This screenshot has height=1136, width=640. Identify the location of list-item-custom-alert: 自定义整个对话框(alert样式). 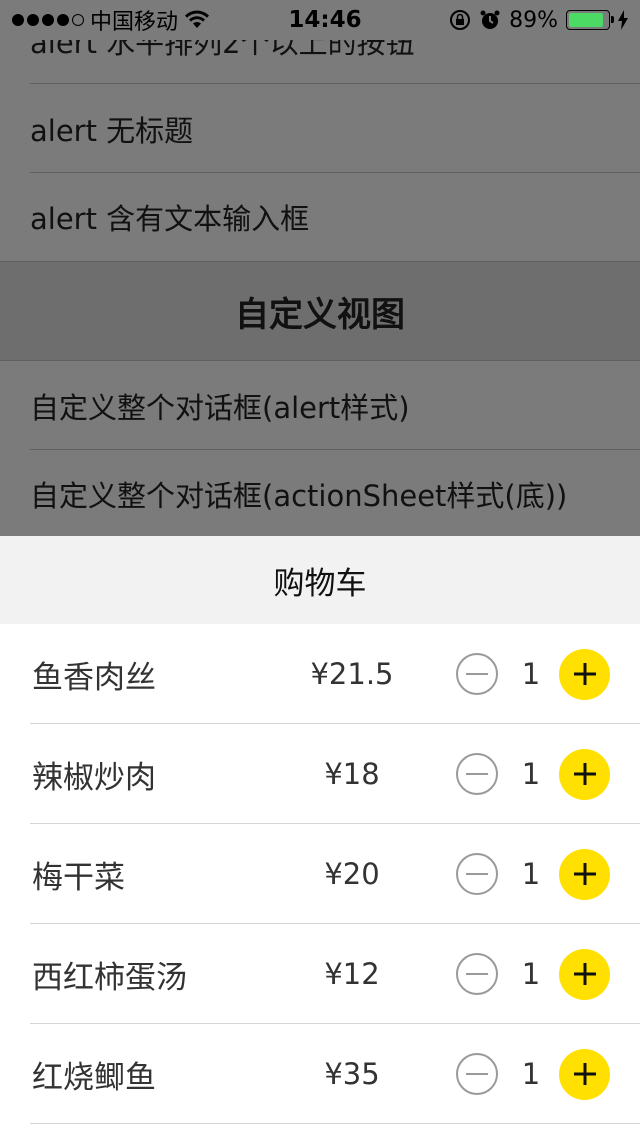
(320, 406).